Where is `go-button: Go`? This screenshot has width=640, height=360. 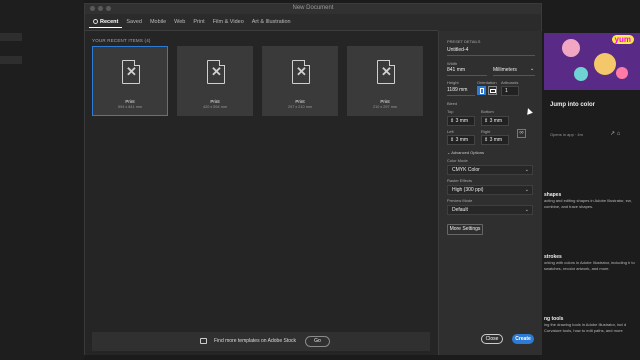 go-button: Go is located at coordinates (317, 341).